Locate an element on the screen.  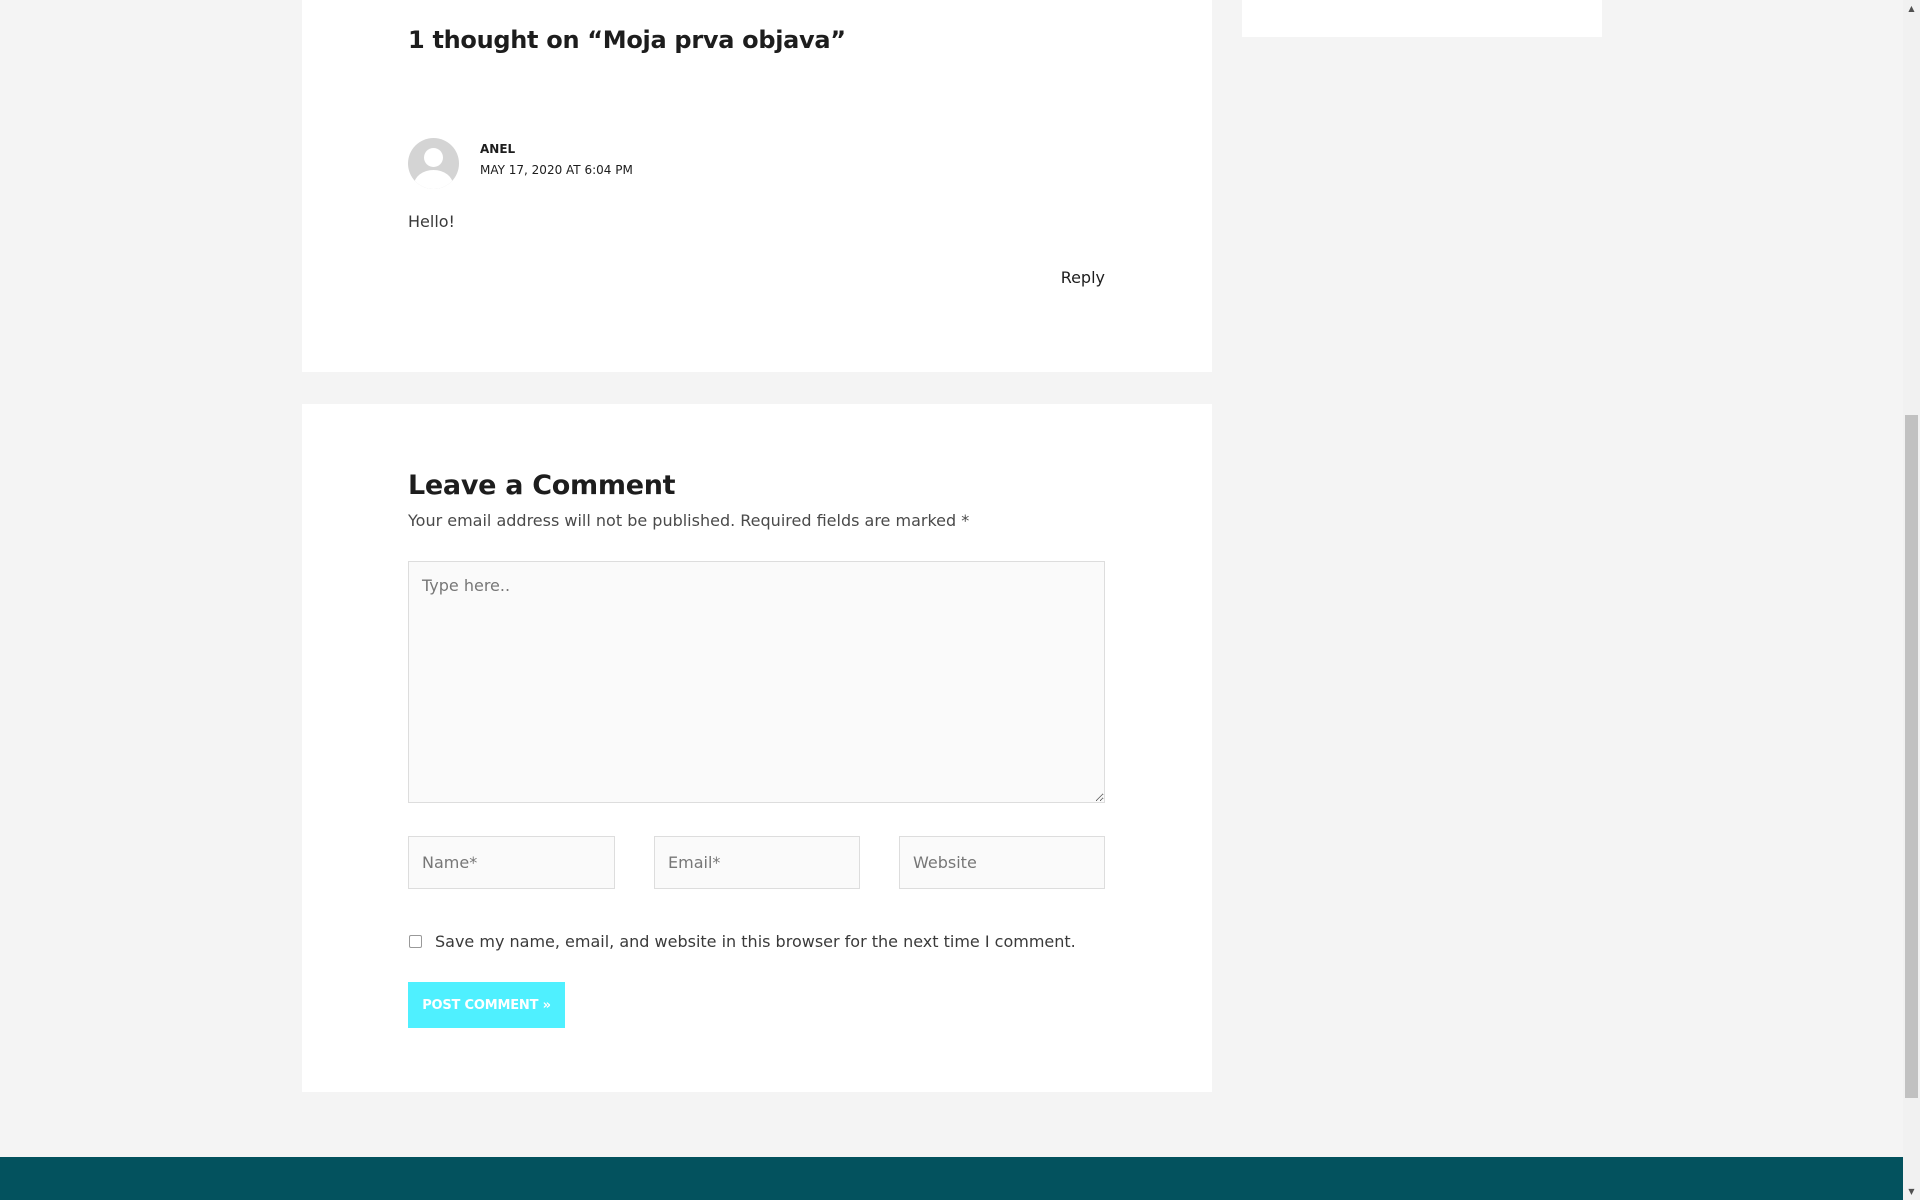
email-field is located at coordinates (757, 862).